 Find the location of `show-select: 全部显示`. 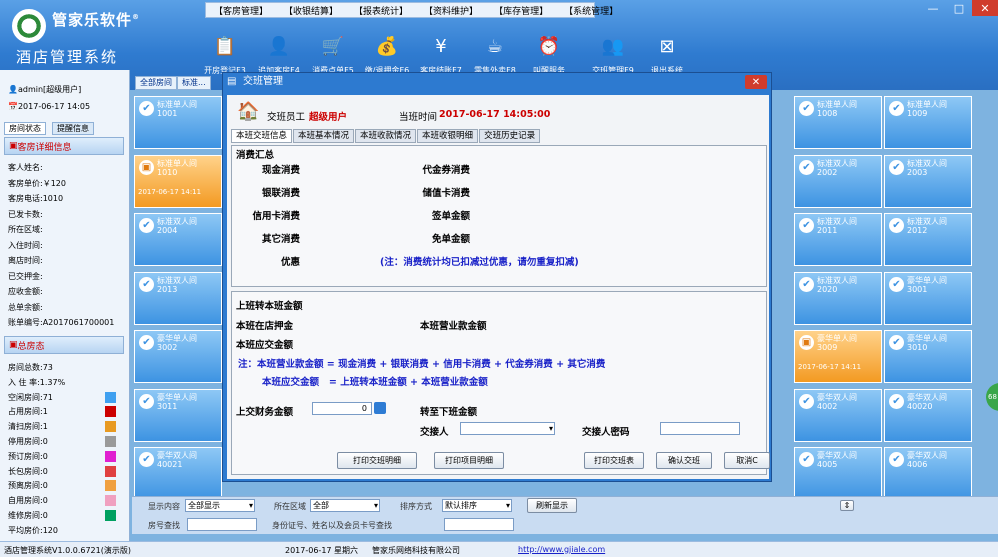

show-select: 全部显示 is located at coordinates (220, 505).